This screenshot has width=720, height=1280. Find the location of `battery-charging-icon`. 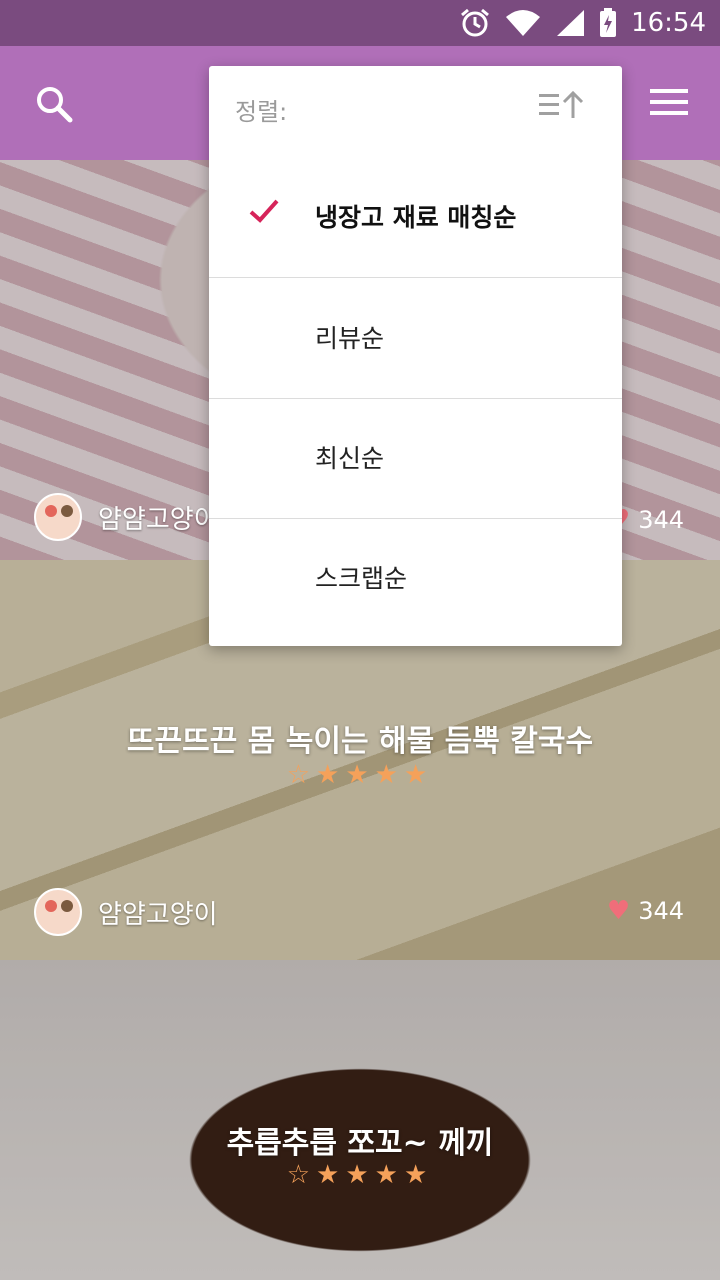

battery-charging-icon is located at coordinates (608, 22).